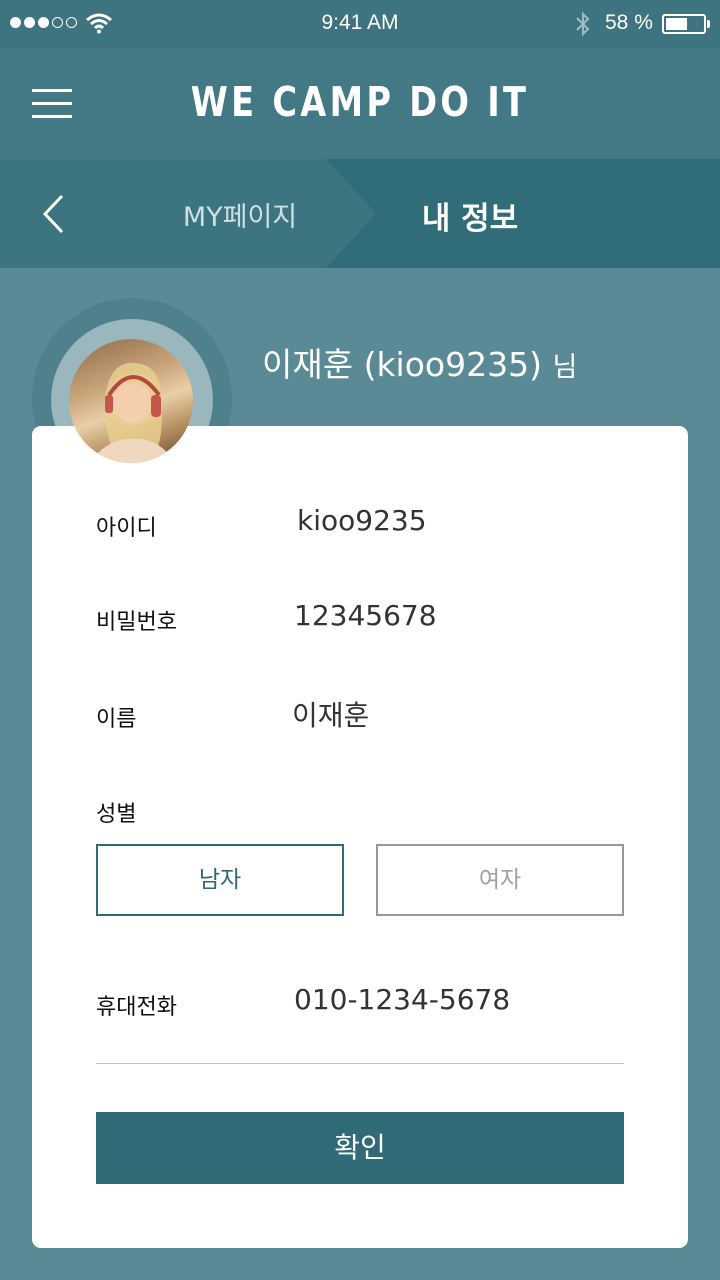 This screenshot has width=720, height=1280. I want to click on honorific-suffix: 님, so click(565, 367).